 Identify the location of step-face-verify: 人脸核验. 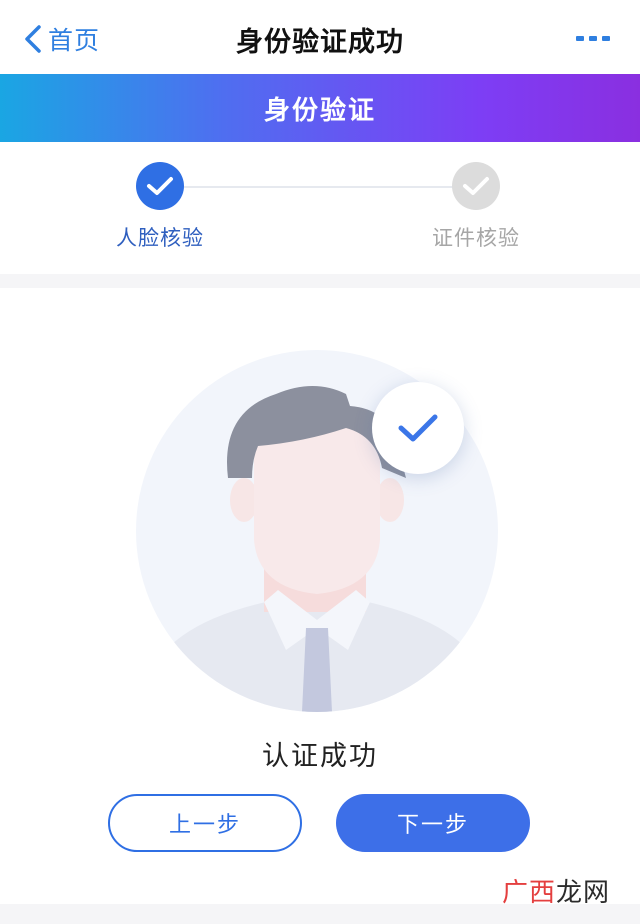
(160, 207).